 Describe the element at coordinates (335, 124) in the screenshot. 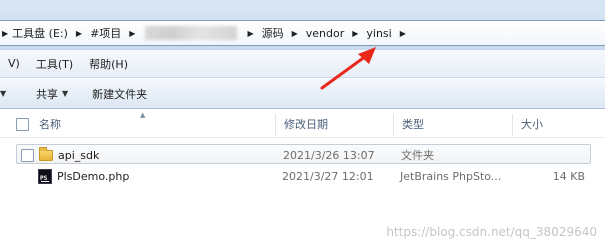

I see `column-header-modified: 修改日期` at that location.